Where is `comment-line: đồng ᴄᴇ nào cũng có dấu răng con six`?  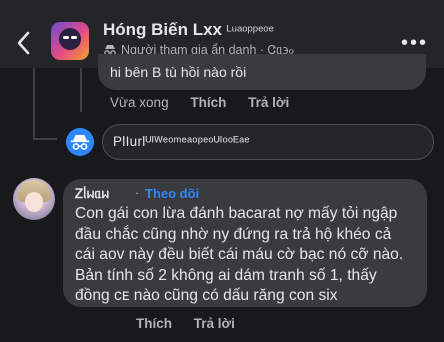 comment-line: đồng ᴄᴇ nào cũng có dấu răng con six is located at coordinates (206, 296).